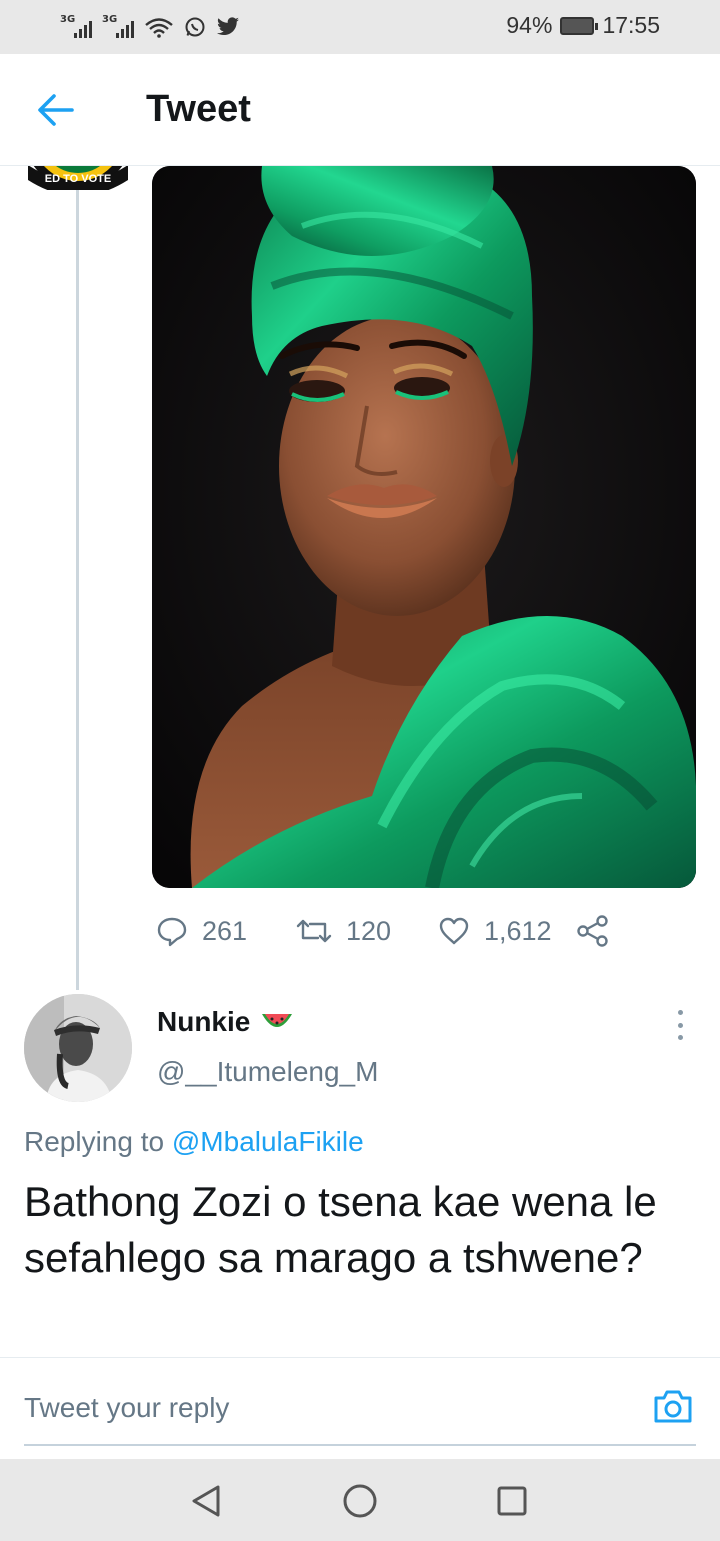  I want to click on reply-action: 261, so click(201, 931).